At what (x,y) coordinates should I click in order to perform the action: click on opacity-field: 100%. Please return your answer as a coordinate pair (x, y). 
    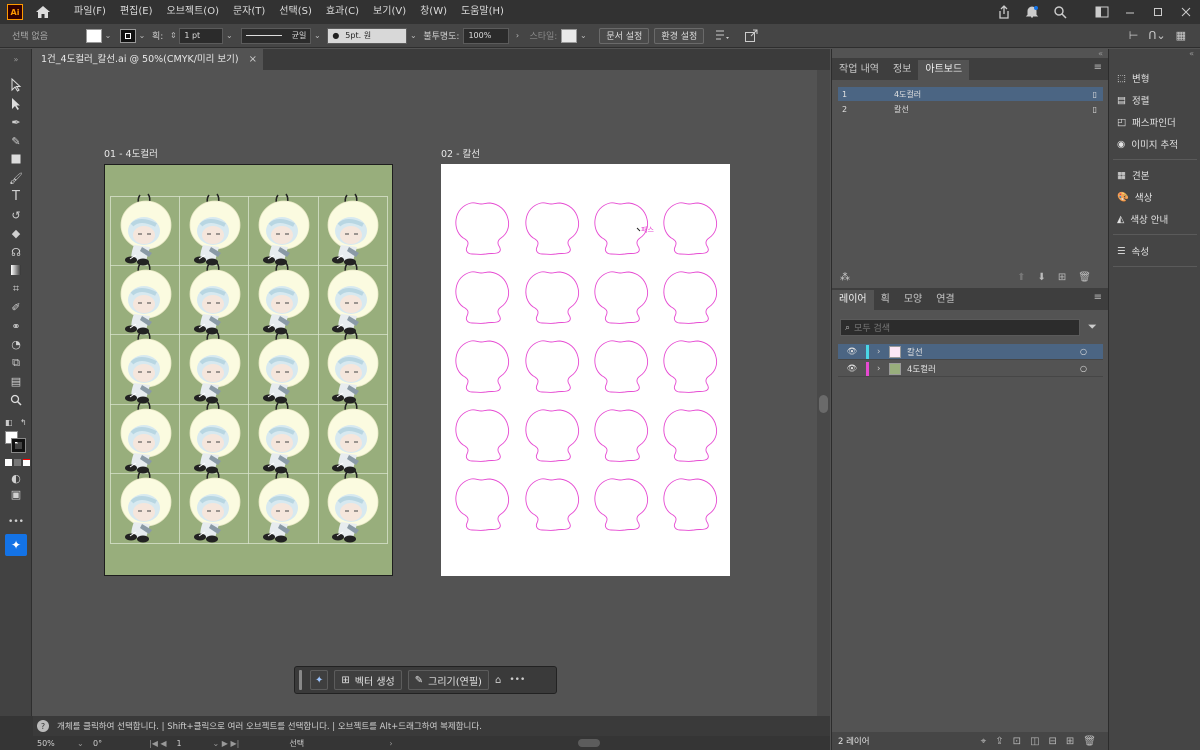
    Looking at the image, I should click on (486, 35).